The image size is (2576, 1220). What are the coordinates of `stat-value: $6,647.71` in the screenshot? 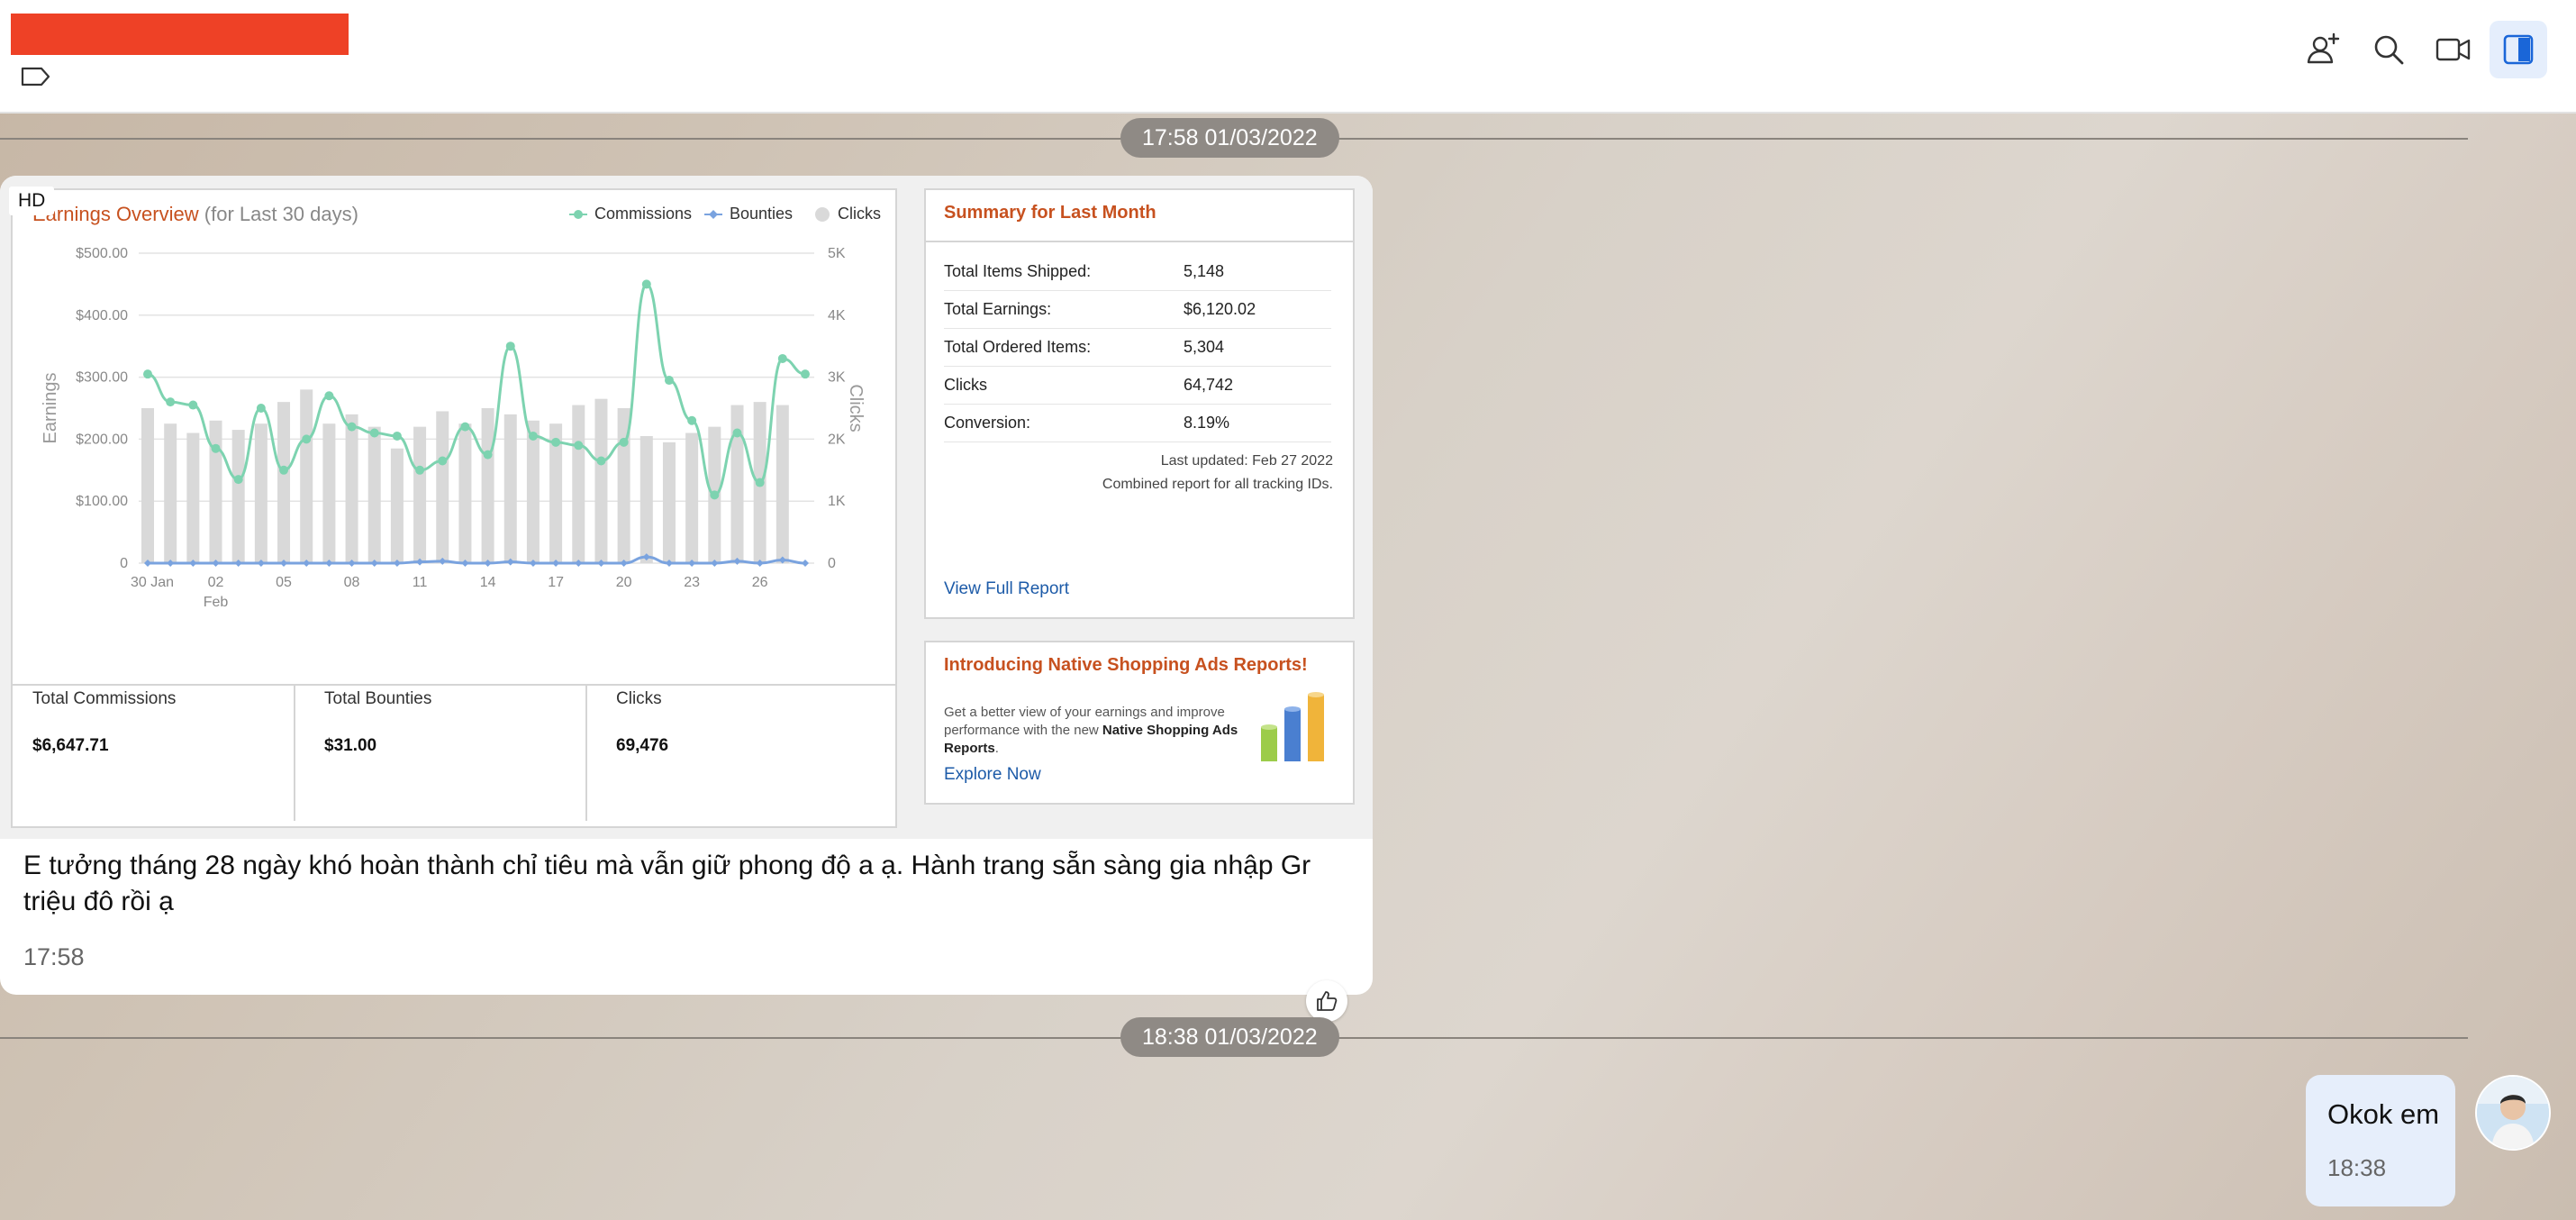 It's located at (71, 745).